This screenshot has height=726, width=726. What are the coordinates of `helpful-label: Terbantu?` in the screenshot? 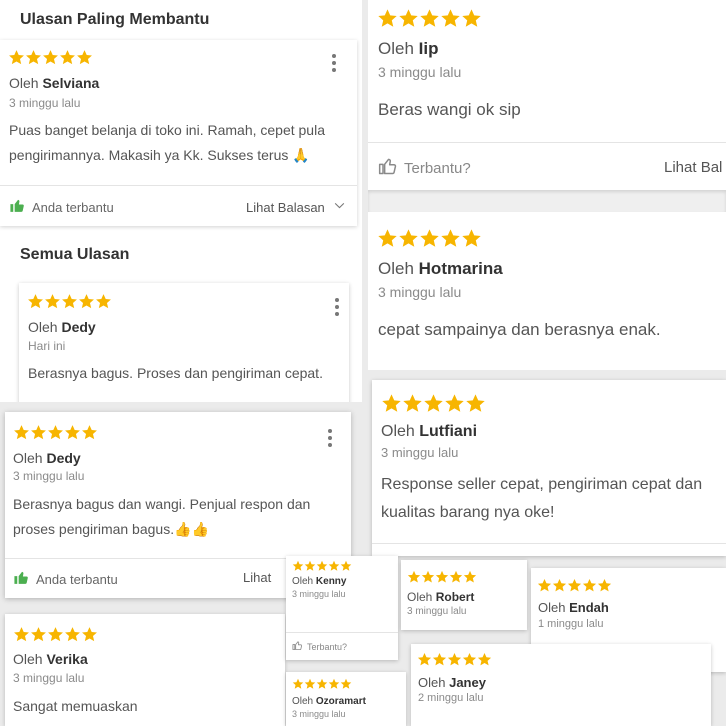 It's located at (437, 168).